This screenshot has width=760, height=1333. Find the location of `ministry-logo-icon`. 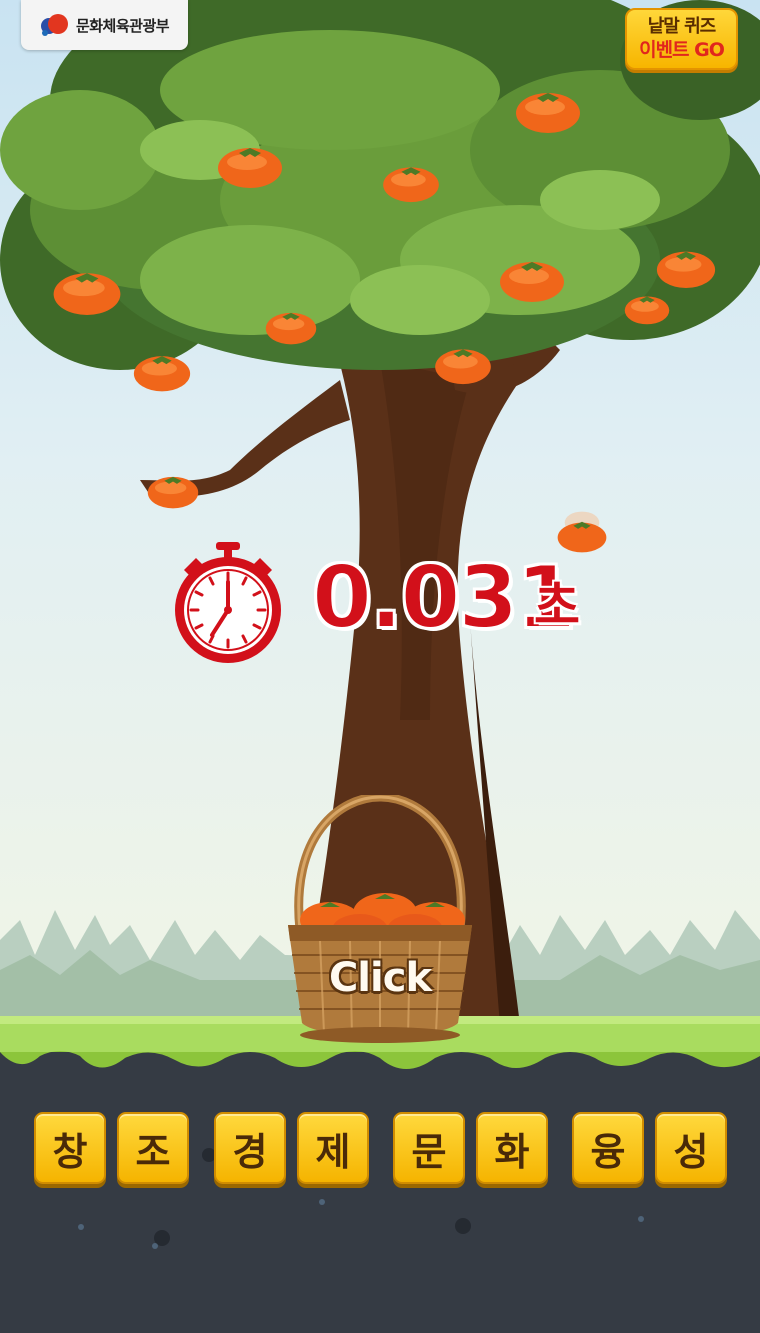

ministry-logo-icon is located at coordinates (54, 25).